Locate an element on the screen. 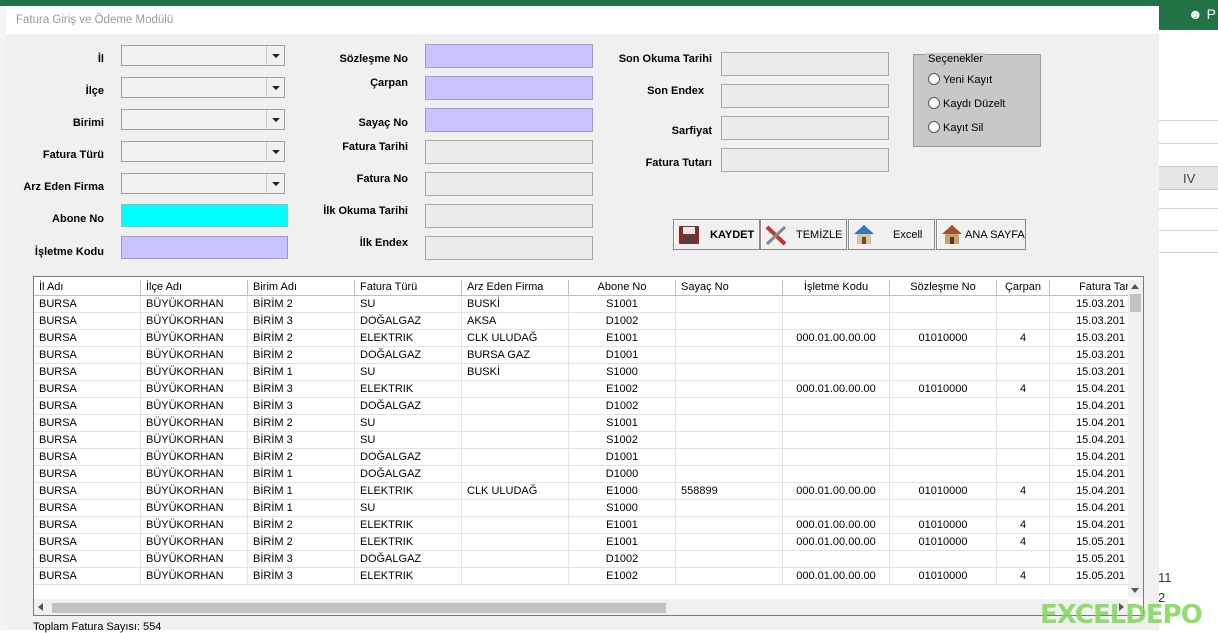  excel-cell: 11 is located at coordinates (1165, 577).